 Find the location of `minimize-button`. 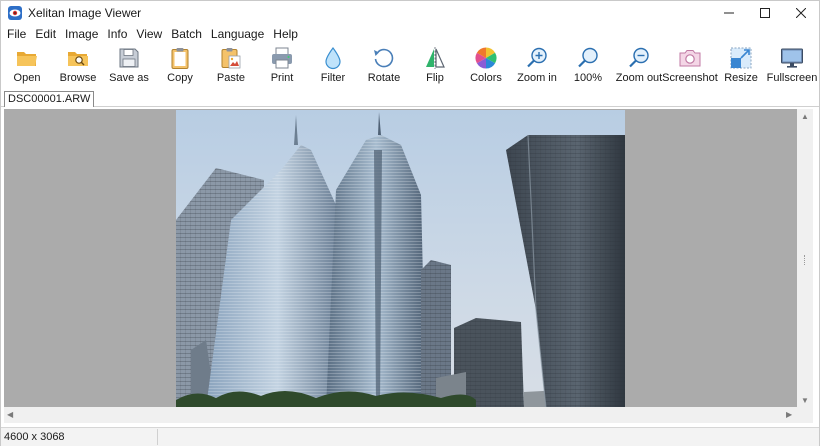

minimize-button is located at coordinates (729, 13).